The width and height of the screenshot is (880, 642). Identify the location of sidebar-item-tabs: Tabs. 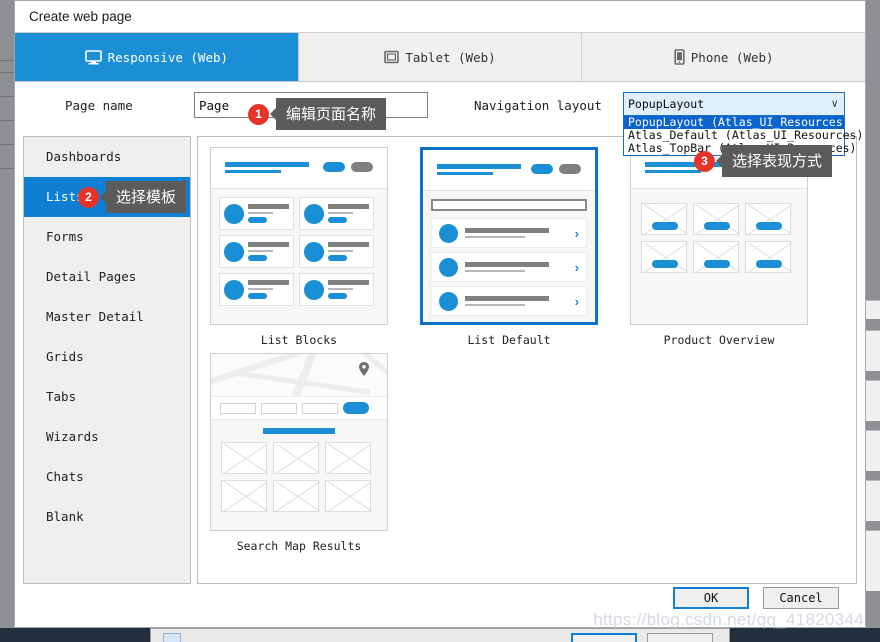
(107, 397).